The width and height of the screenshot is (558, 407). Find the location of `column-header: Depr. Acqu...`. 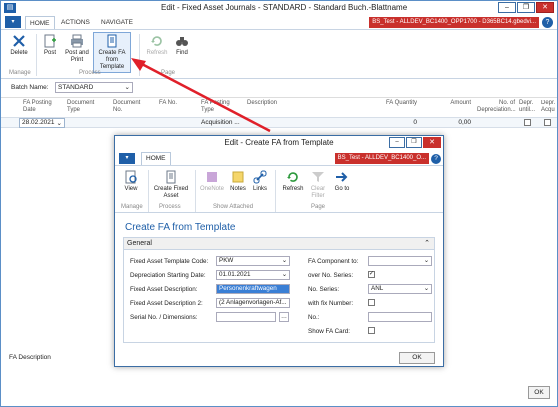

column-header: Depr. Acqu... is located at coordinates (548, 107).